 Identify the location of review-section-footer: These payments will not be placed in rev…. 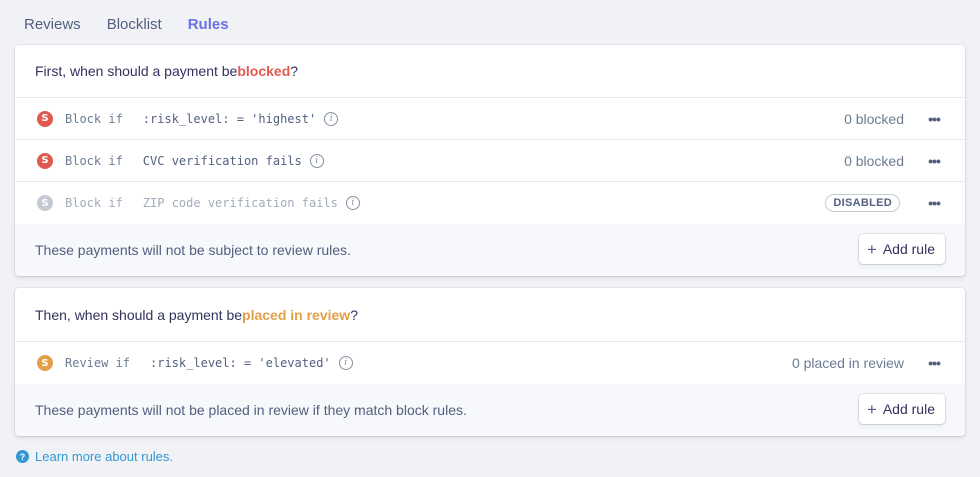
(490, 410).